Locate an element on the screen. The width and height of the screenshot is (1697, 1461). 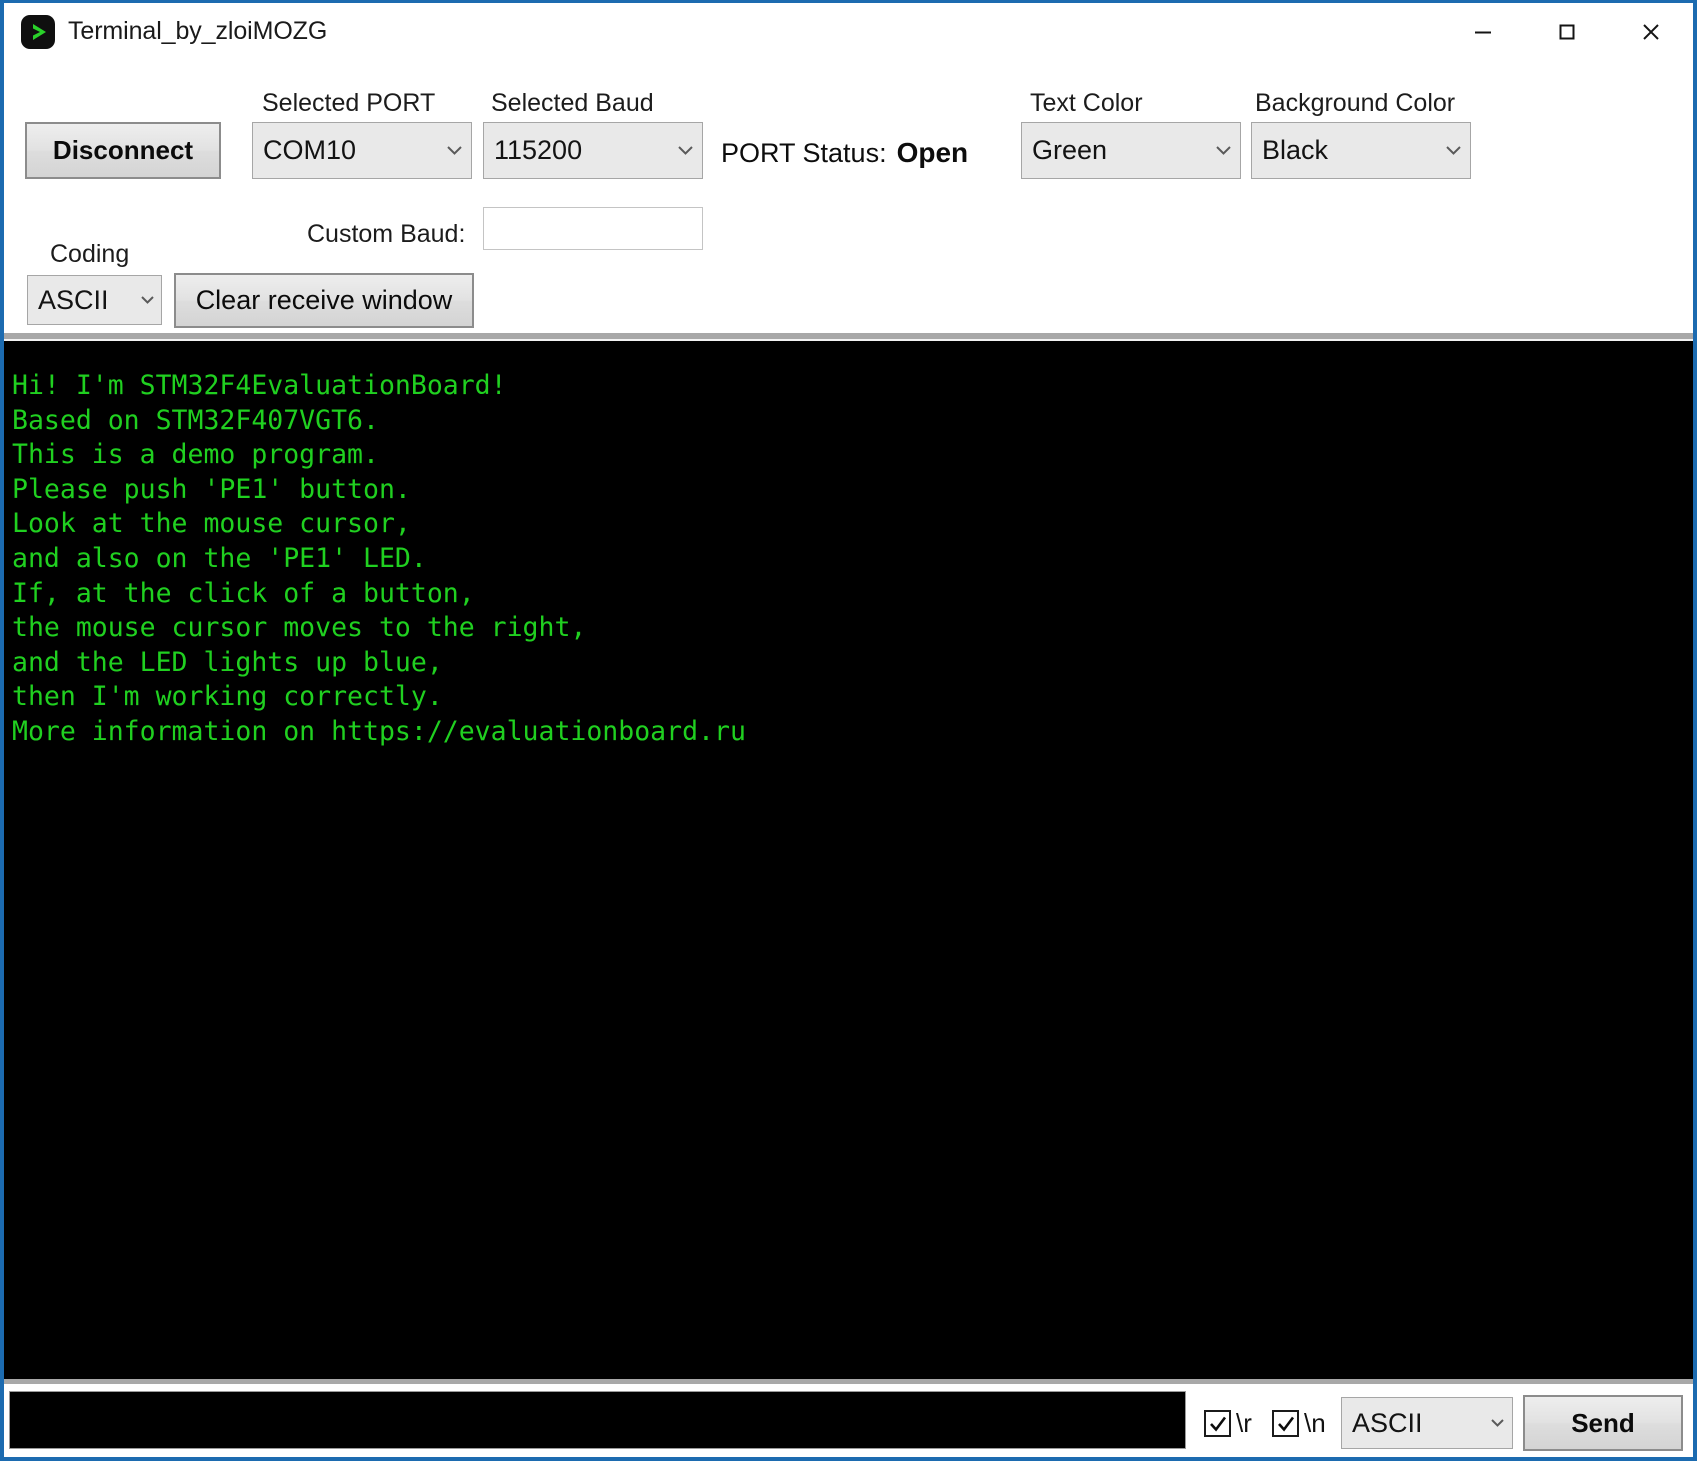
close-button is located at coordinates (1651, 31).